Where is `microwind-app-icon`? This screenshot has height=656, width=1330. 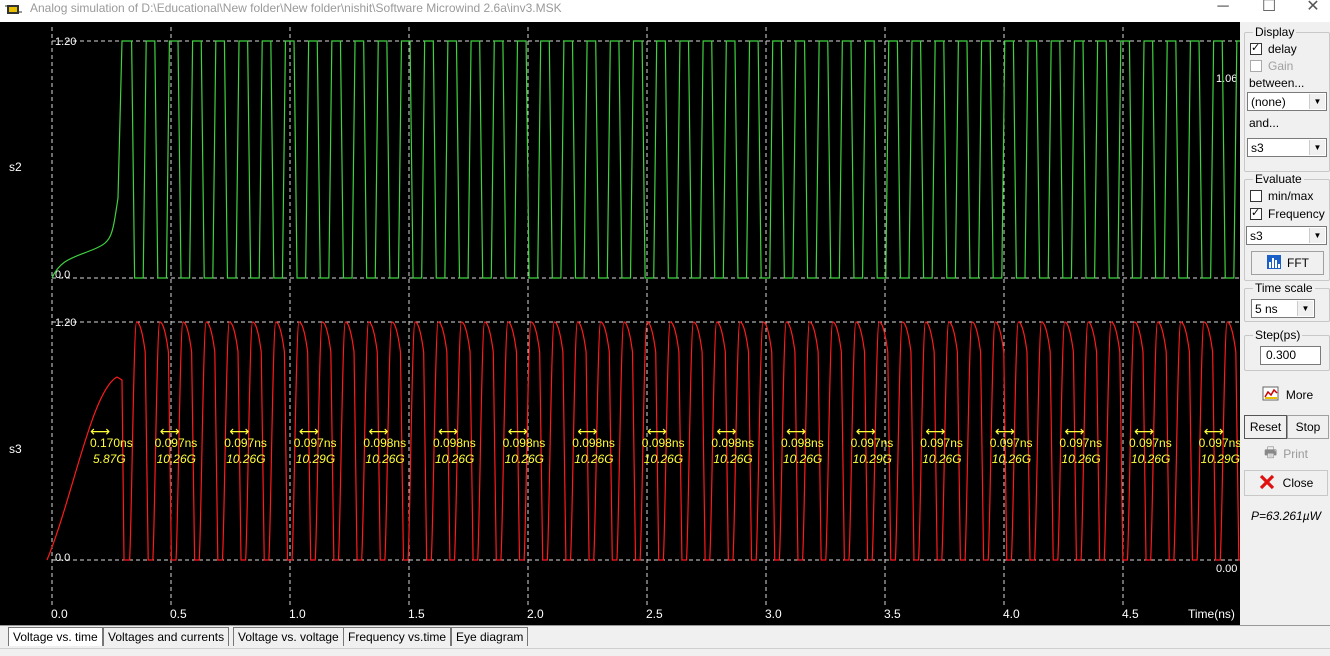 microwind-app-icon is located at coordinates (14, 10).